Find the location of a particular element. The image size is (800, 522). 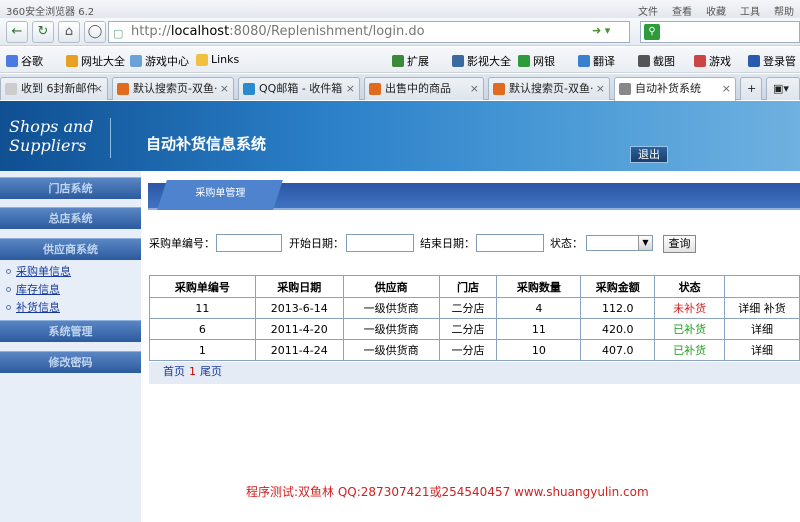

status-select: ▼ is located at coordinates (619, 243).